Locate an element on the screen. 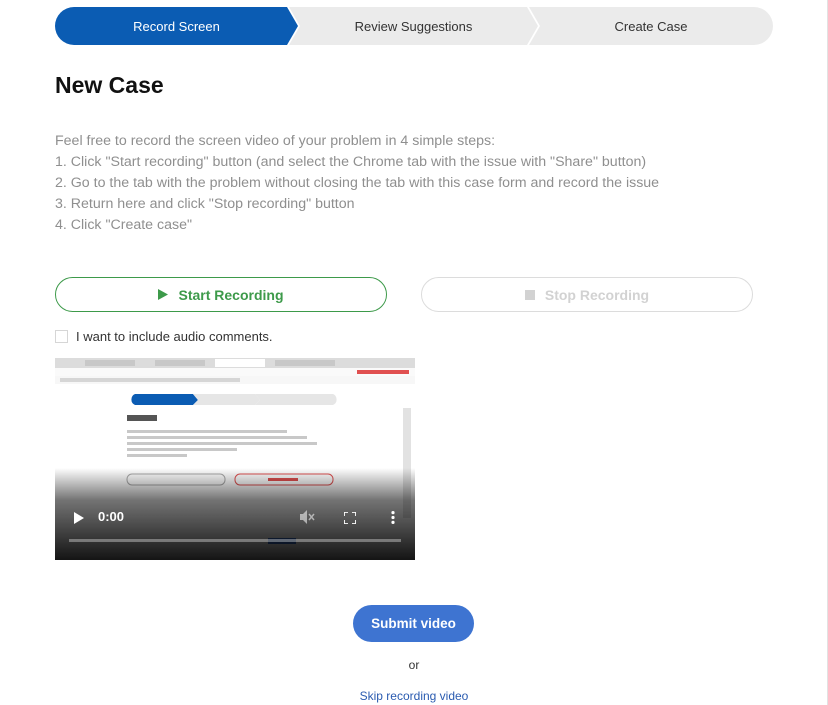 This screenshot has width=828, height=705. instructions-step-4: 4. Click "Create case" is located at coordinates (124, 225).